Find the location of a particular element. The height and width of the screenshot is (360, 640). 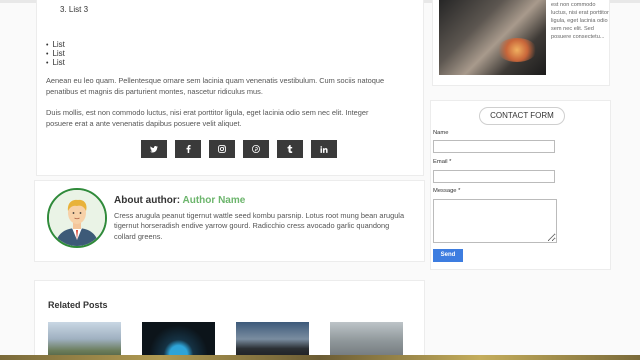

name-field is located at coordinates (494, 146).